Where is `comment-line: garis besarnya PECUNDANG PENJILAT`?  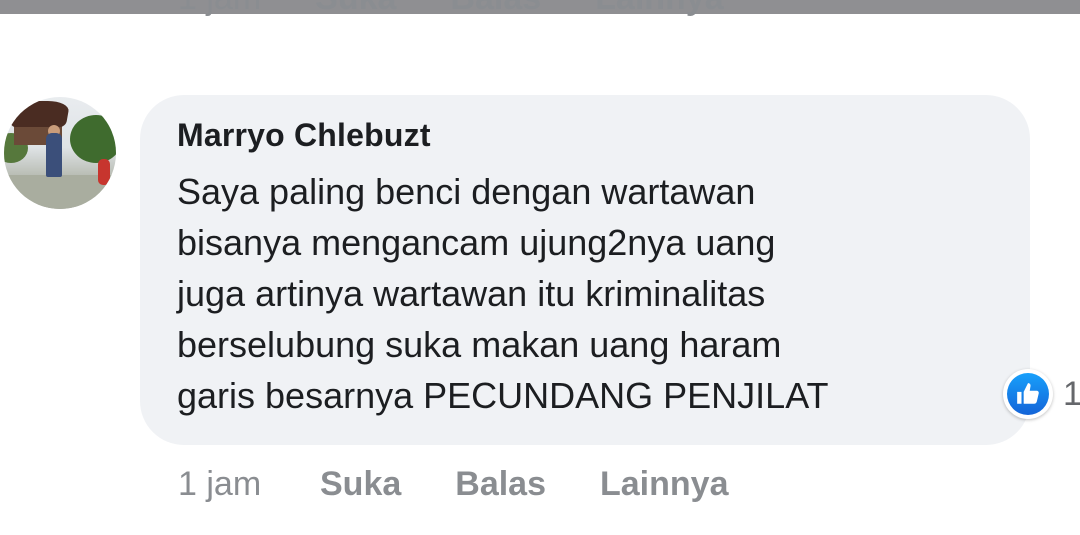
comment-line: garis besarnya PECUNDANG PENJILAT is located at coordinates (503, 395).